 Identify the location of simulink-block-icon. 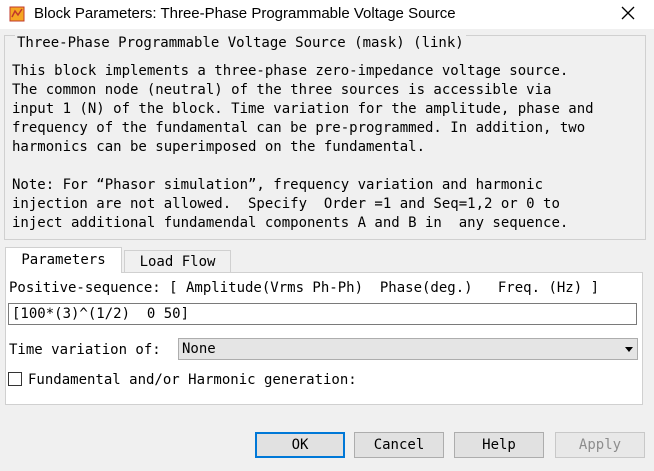
(17, 14).